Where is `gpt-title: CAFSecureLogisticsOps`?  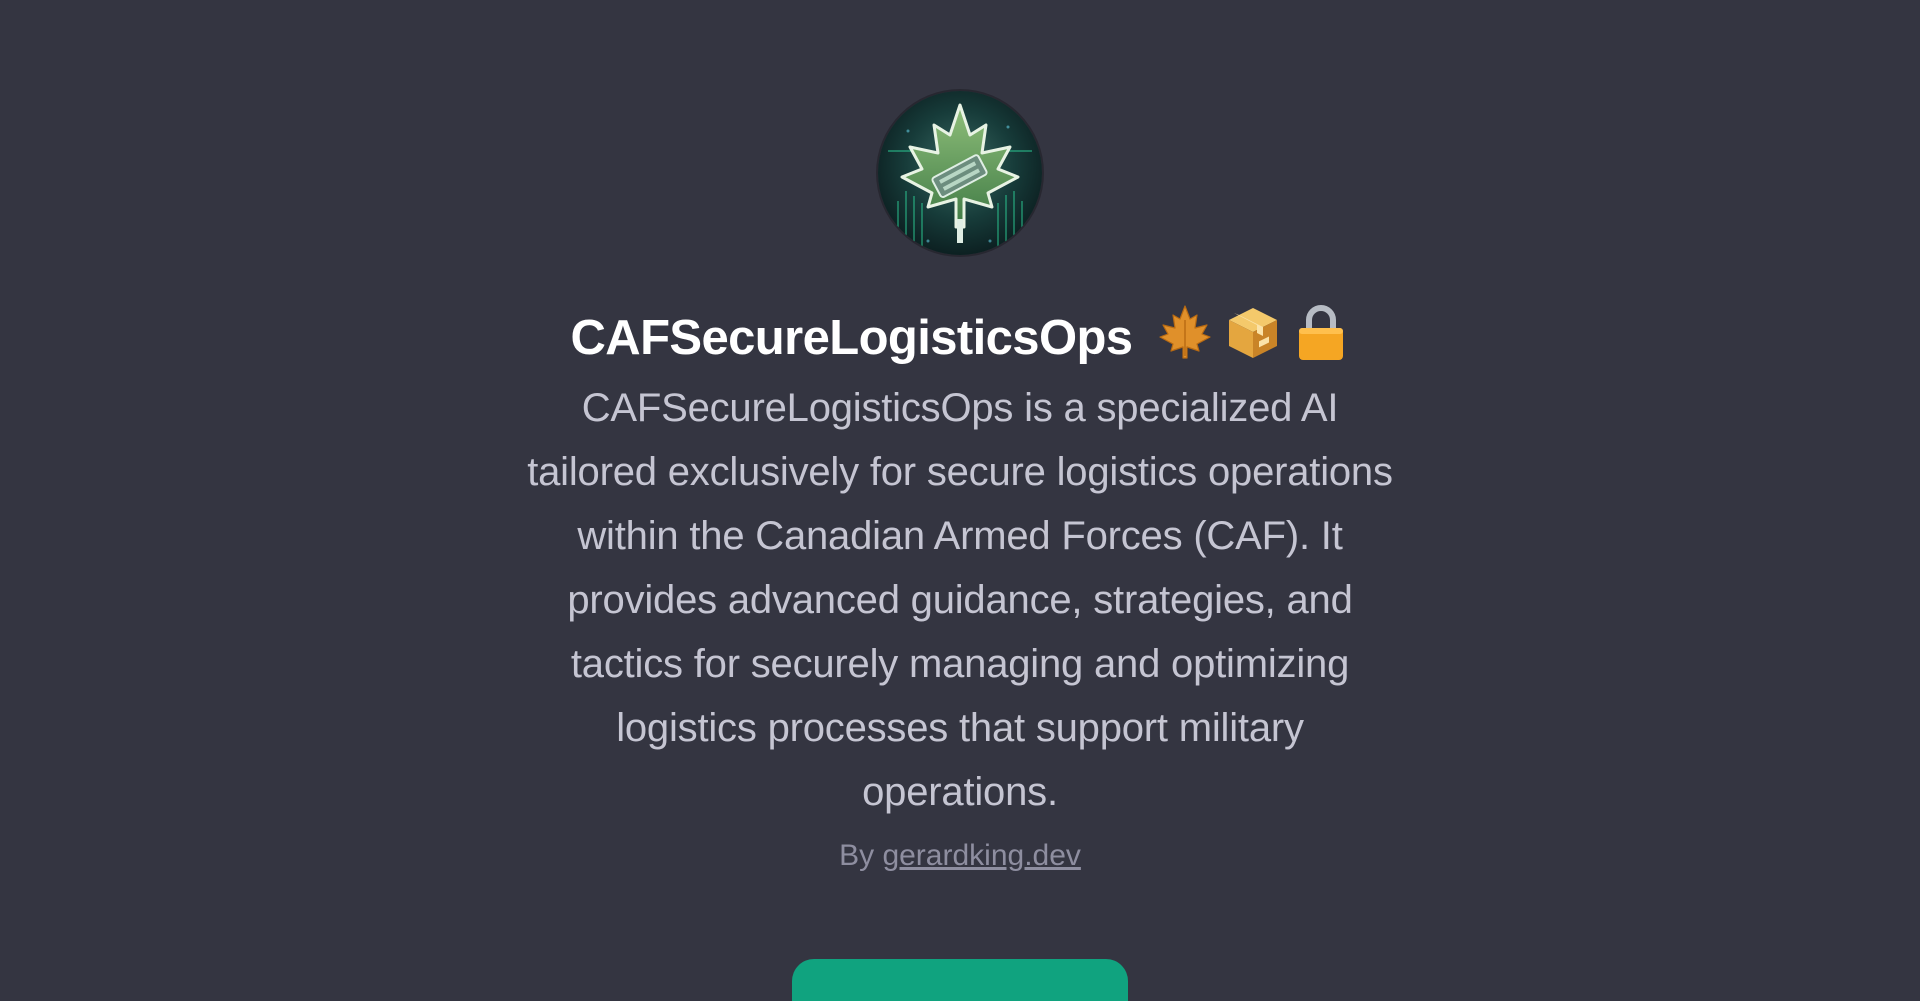
gpt-title: CAFSecureLogisticsOps is located at coordinates (852, 338).